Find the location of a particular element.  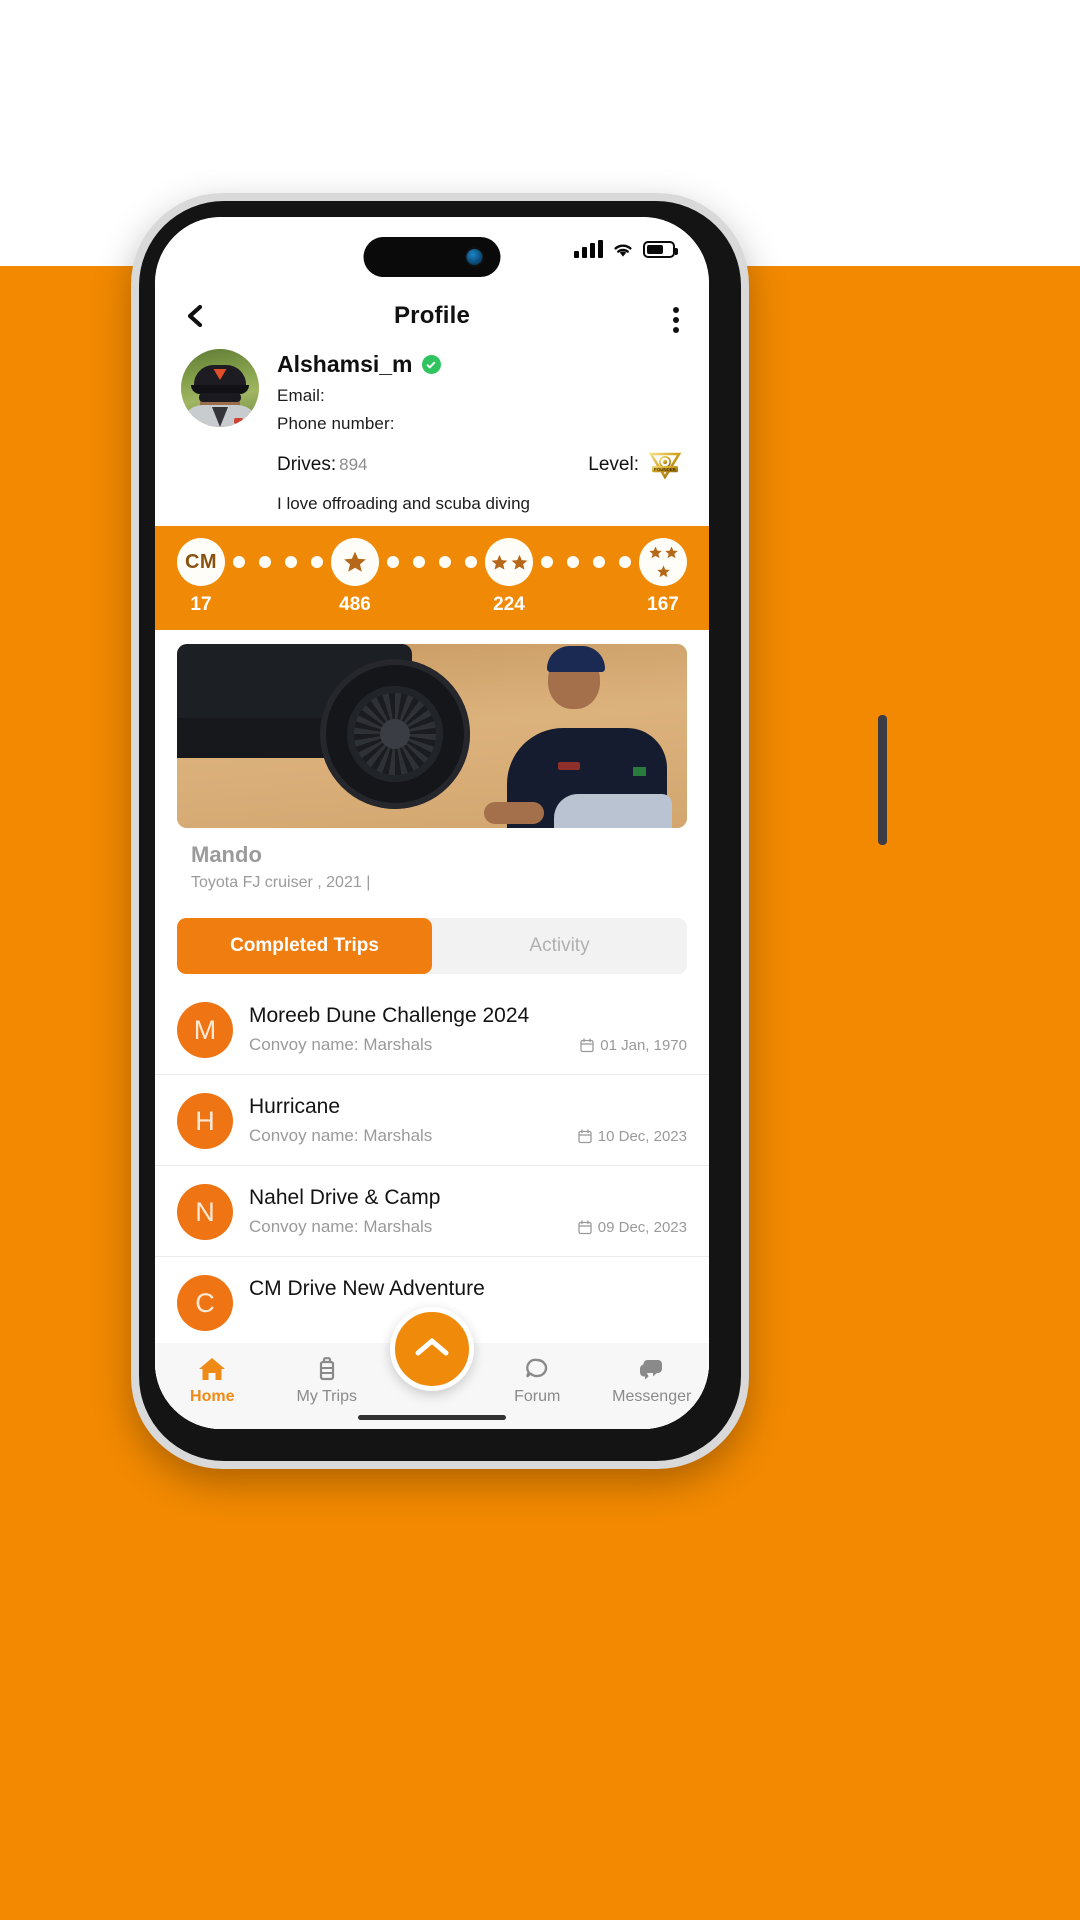

rank-counts-row: 17 486 224 167 is located at coordinates (432, 605).